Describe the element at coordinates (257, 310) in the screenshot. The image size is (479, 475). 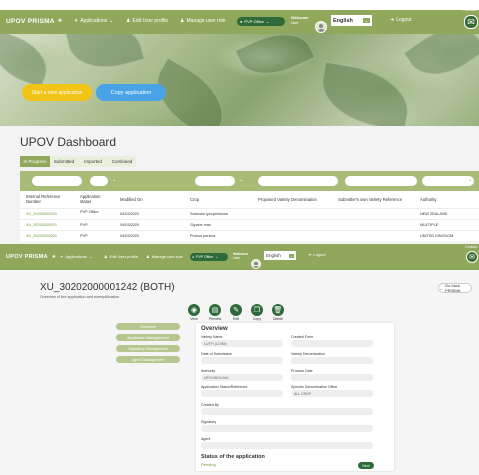
I see `copy-icon: ❐` at that location.